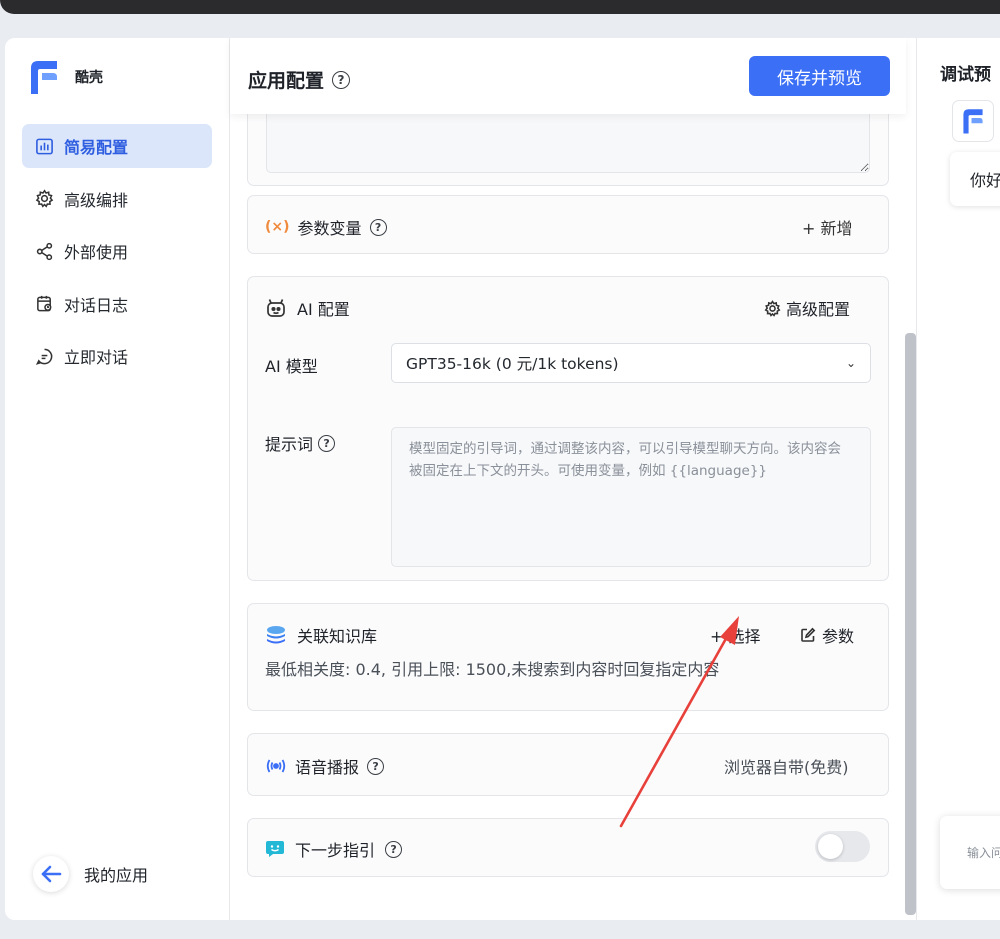 This screenshot has height=939, width=1000. I want to click on next-step-toggle, so click(842, 846).